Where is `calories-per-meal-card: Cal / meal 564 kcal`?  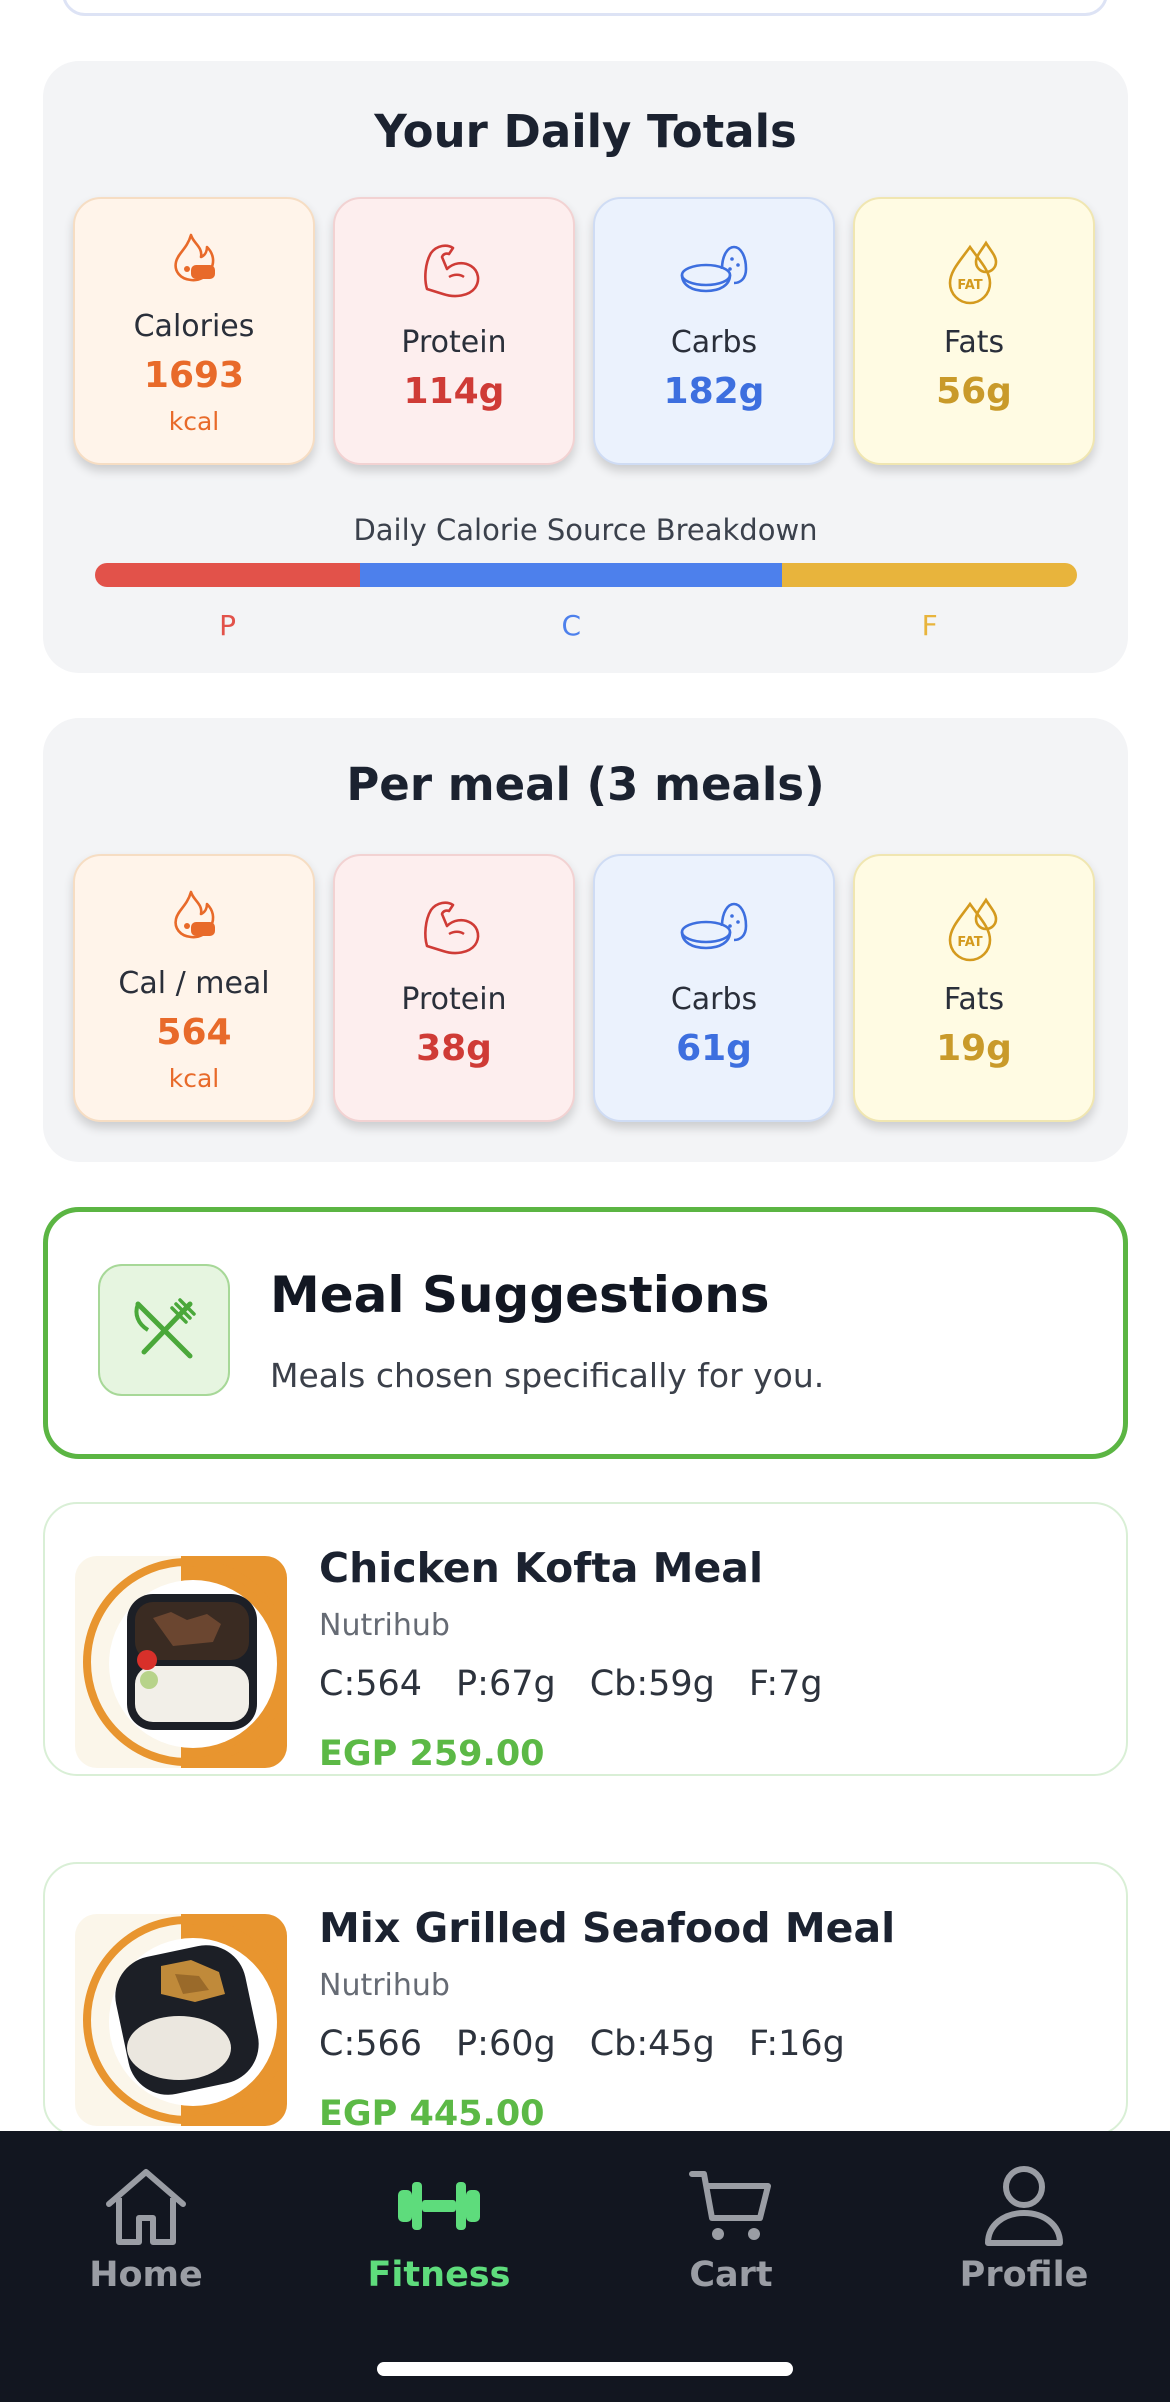 calories-per-meal-card: Cal / meal 564 kcal is located at coordinates (194, 988).